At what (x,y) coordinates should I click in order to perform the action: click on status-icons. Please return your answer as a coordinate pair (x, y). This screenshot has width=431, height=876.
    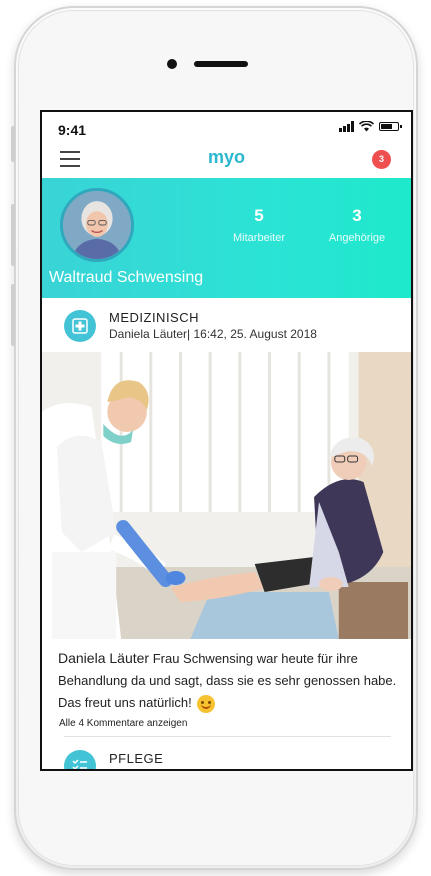
    Looking at the image, I should click on (370, 126).